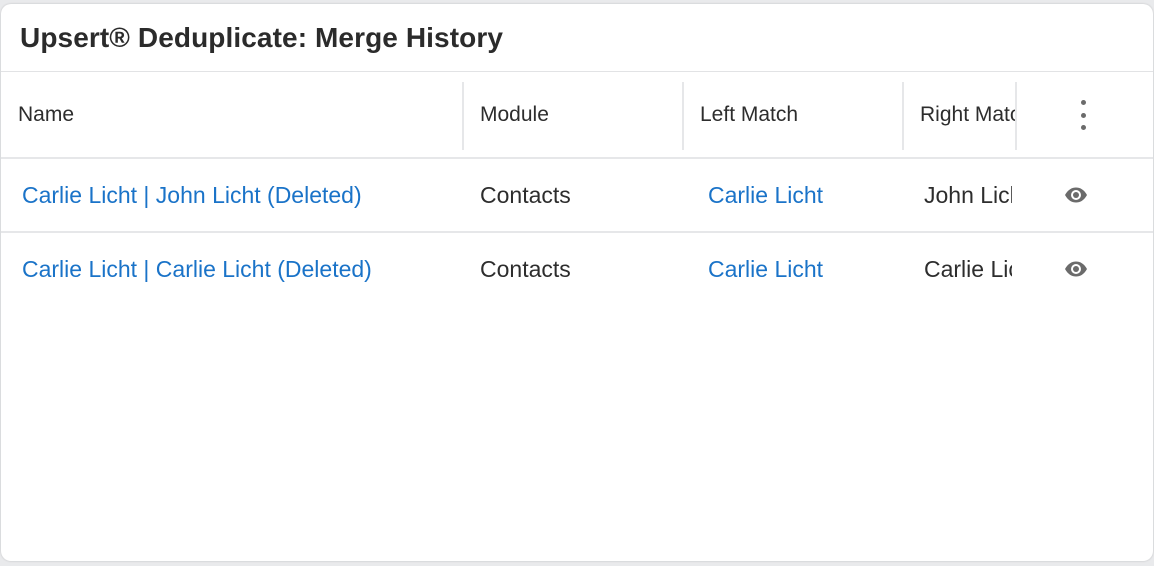  I want to click on column-header-right-match: Right Match, so click(967, 115).